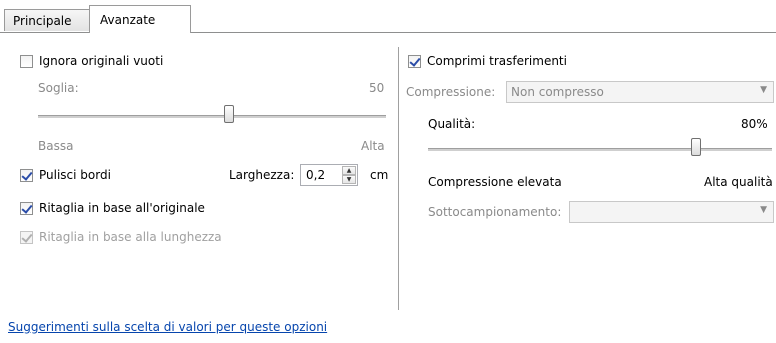  Describe the element at coordinates (754, 124) in the screenshot. I see `qualita-value: 80%` at that location.